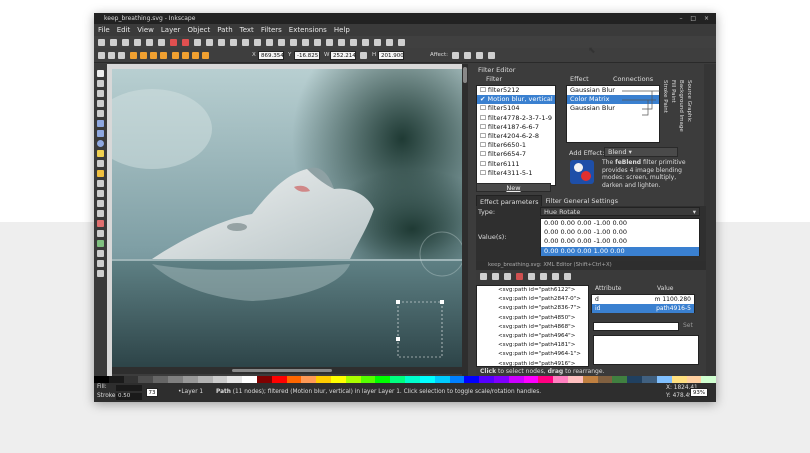 This screenshot has width=810, height=453. What do you see at coordinates (100, 73) in the screenshot?
I see `selector-tool-icon` at bounding box center [100, 73].